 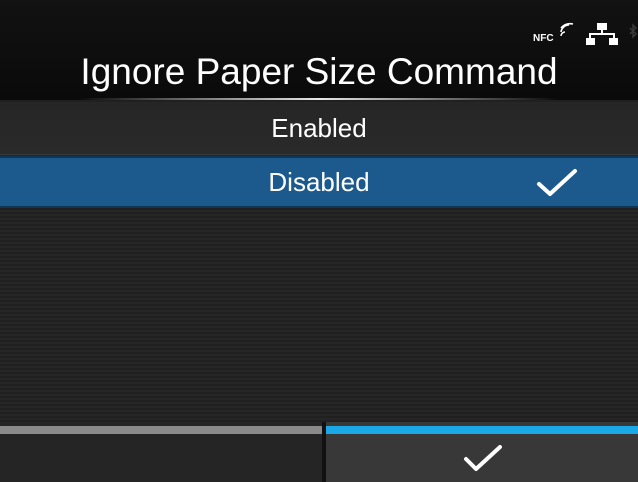 What do you see at coordinates (543, 38) in the screenshot?
I see `nfc-label: NFC` at bounding box center [543, 38].